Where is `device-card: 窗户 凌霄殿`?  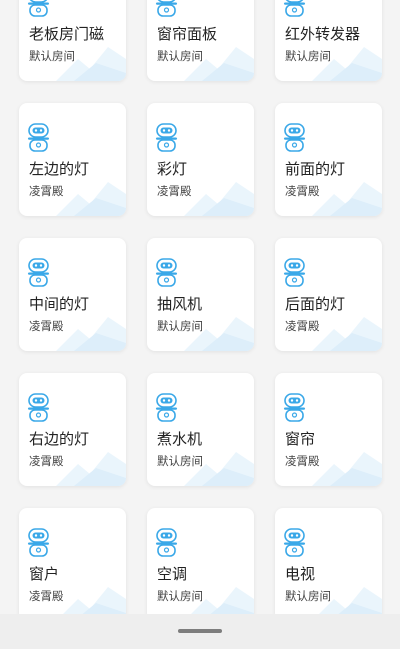
device-card: 窗户 凌霄殿 is located at coordinates (72, 564).